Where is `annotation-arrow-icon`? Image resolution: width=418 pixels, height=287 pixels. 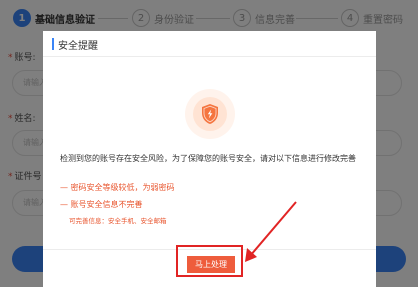
annotation-arrow-icon is located at coordinates (271, 231).